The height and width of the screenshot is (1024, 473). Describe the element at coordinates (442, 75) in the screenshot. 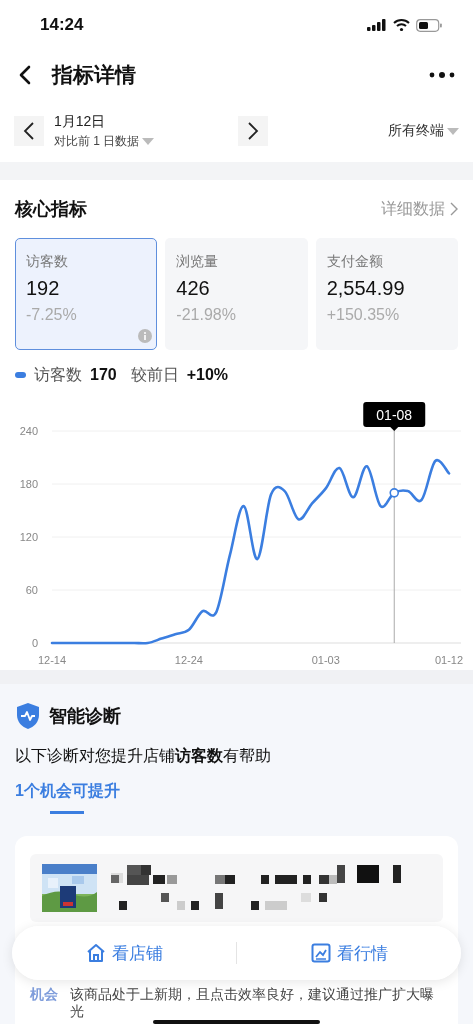

I see `more-icon` at that location.